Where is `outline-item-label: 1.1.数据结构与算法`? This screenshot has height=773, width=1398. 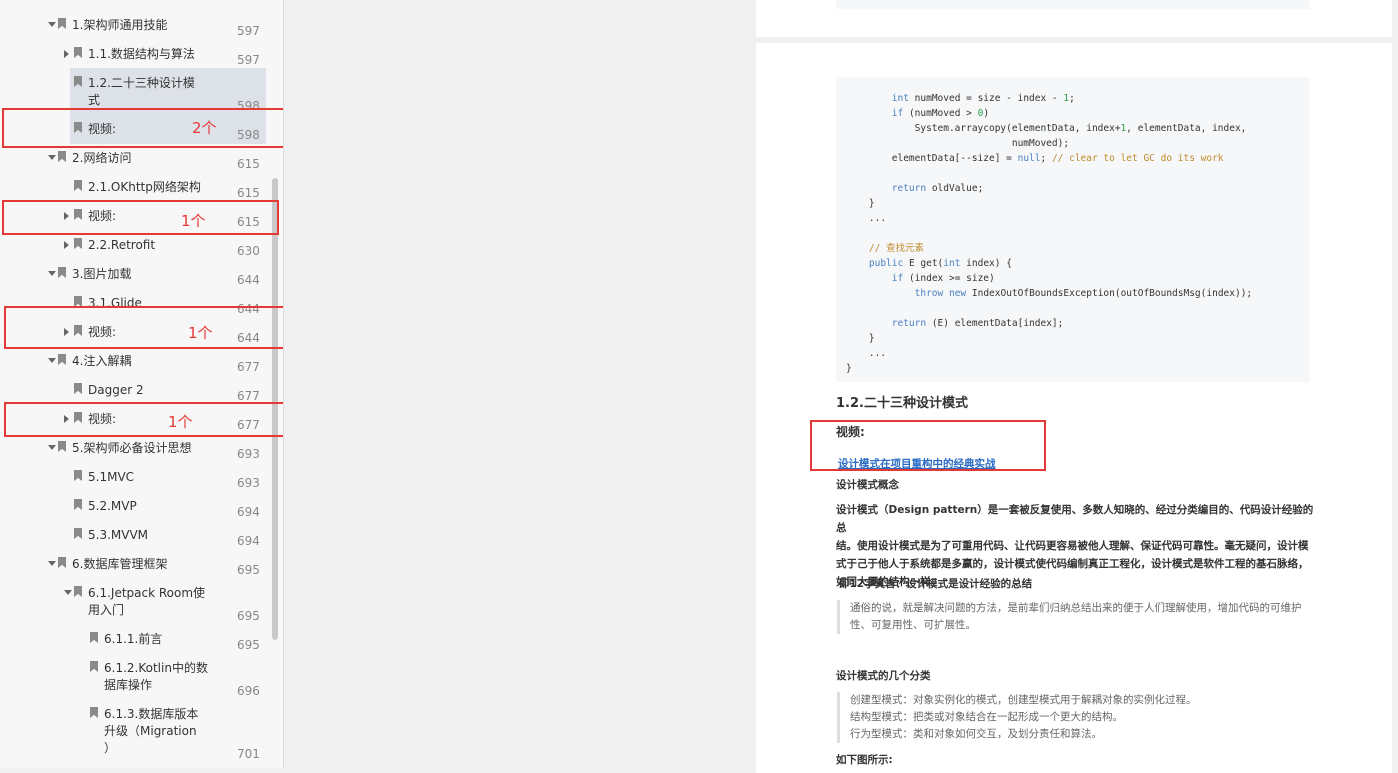 outline-item-label: 1.1.数据结构与算法 is located at coordinates (141, 54).